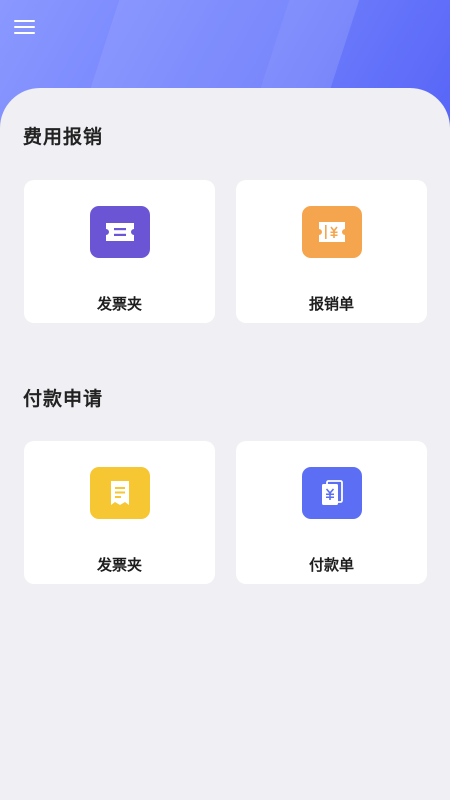 This screenshot has height=800, width=450. Describe the element at coordinates (332, 232) in the screenshot. I see `yuan-ticket-icon` at that location.